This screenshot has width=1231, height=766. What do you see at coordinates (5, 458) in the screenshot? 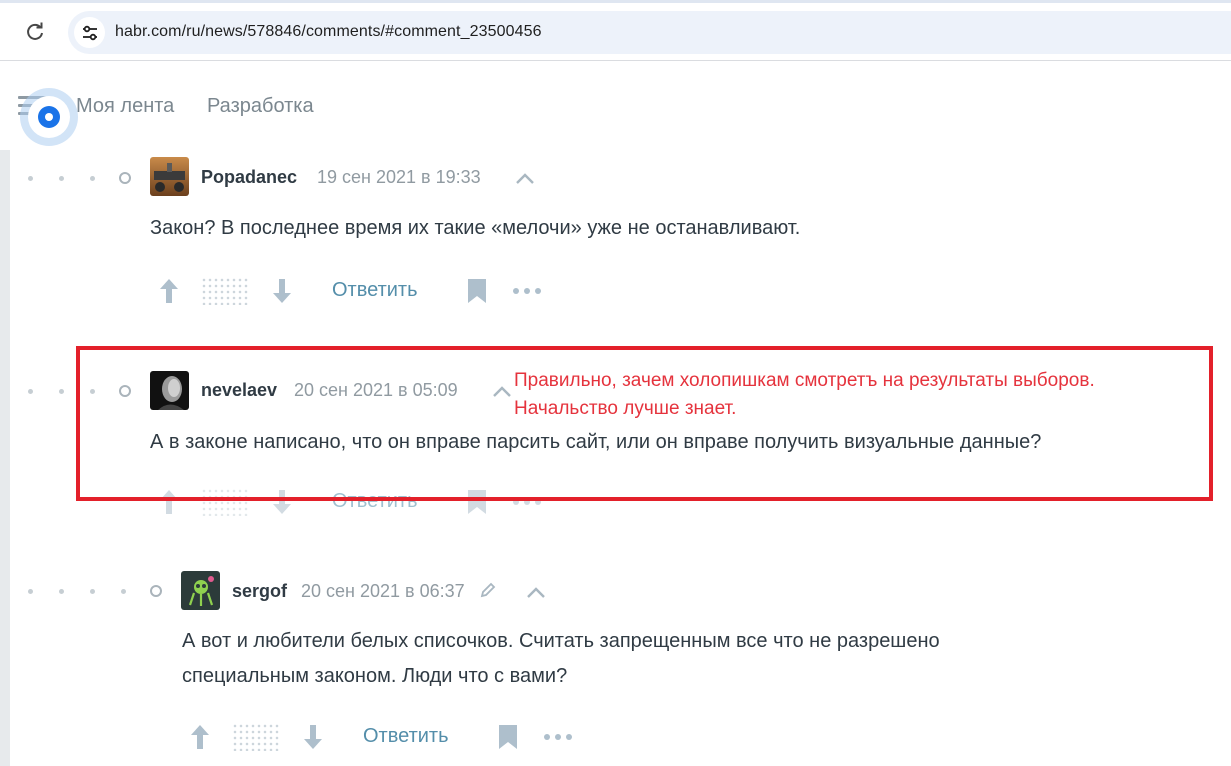
I see `left-rail` at bounding box center [5, 458].